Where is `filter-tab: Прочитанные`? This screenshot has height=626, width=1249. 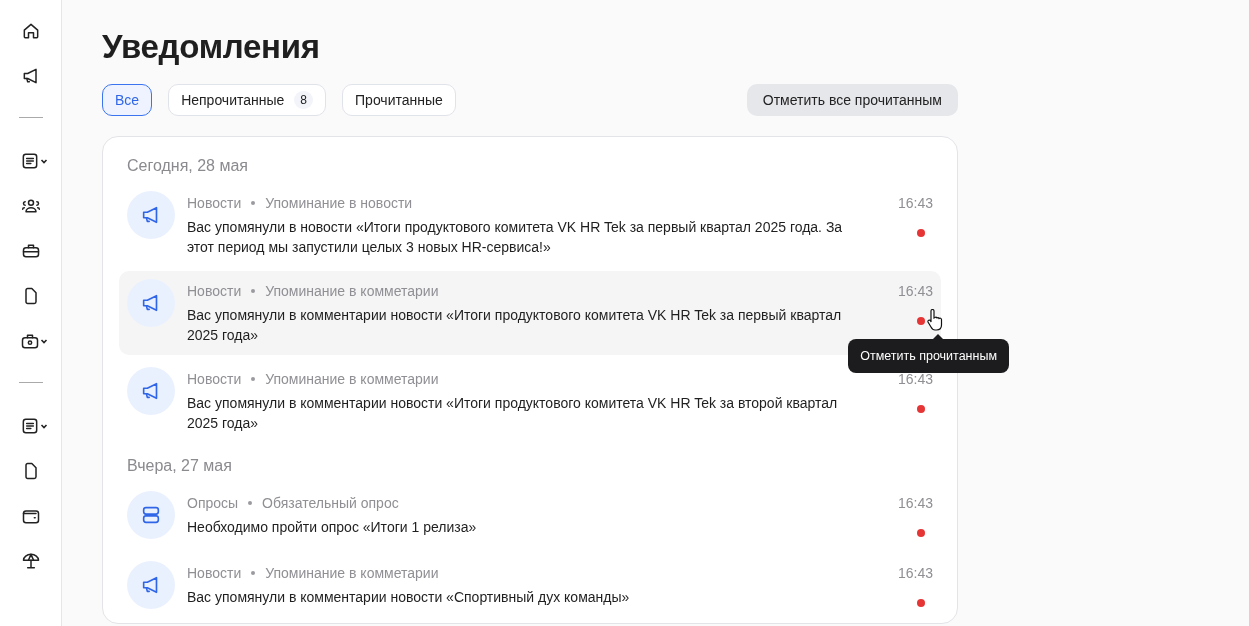 filter-tab: Прочитанные is located at coordinates (399, 100).